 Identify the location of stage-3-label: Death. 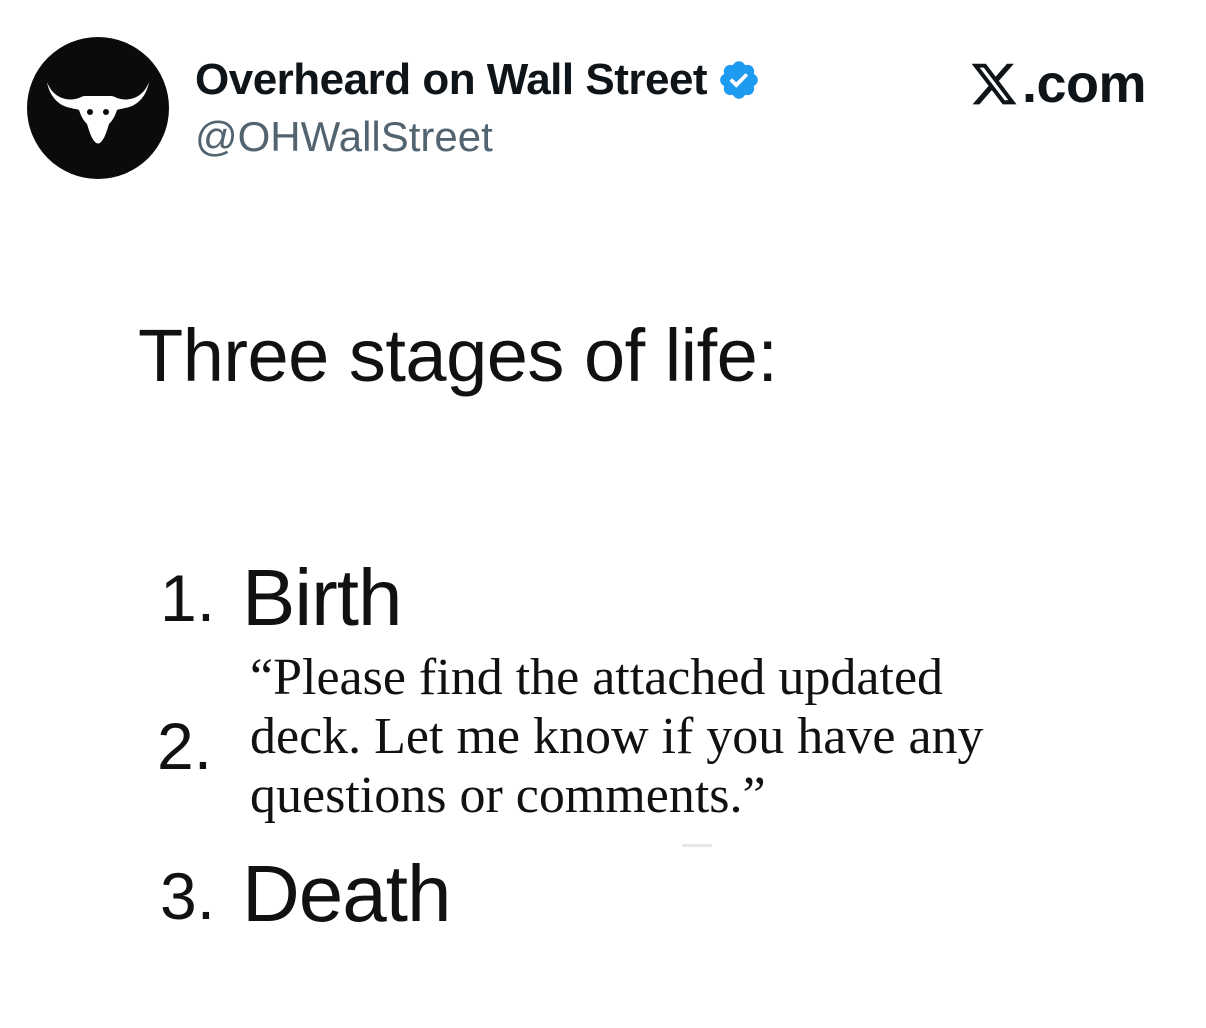
(346, 893).